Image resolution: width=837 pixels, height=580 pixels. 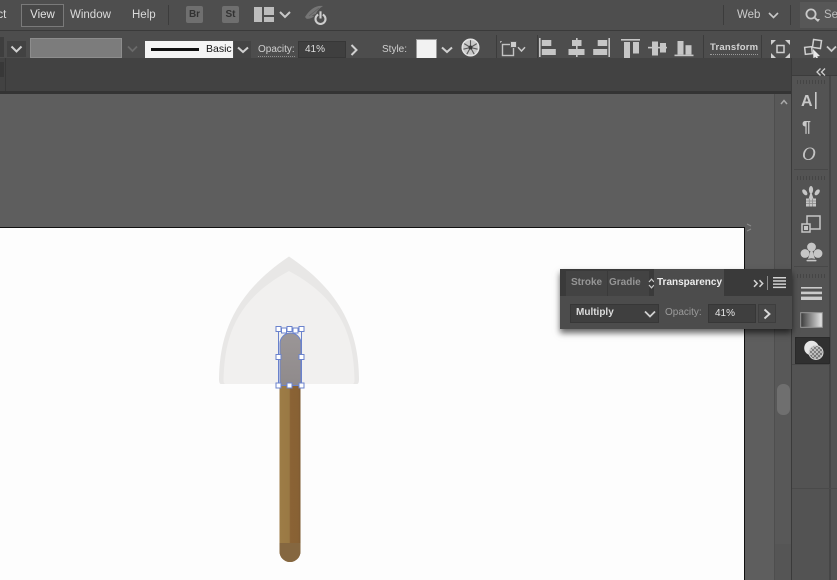 I want to click on svg-text: A, so click(x=807, y=101).